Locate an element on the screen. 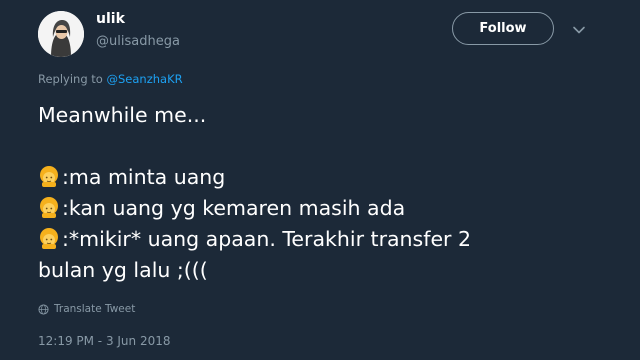 The height and width of the screenshot is (360, 640). tweet-line: :kan uang yg kemaren masih ada is located at coordinates (328, 208).